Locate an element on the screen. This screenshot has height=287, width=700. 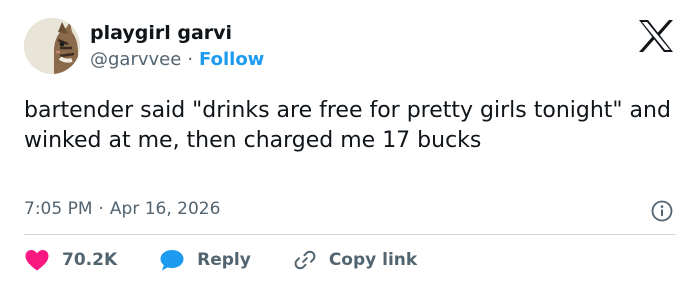
heart-icon is located at coordinates (37, 260).